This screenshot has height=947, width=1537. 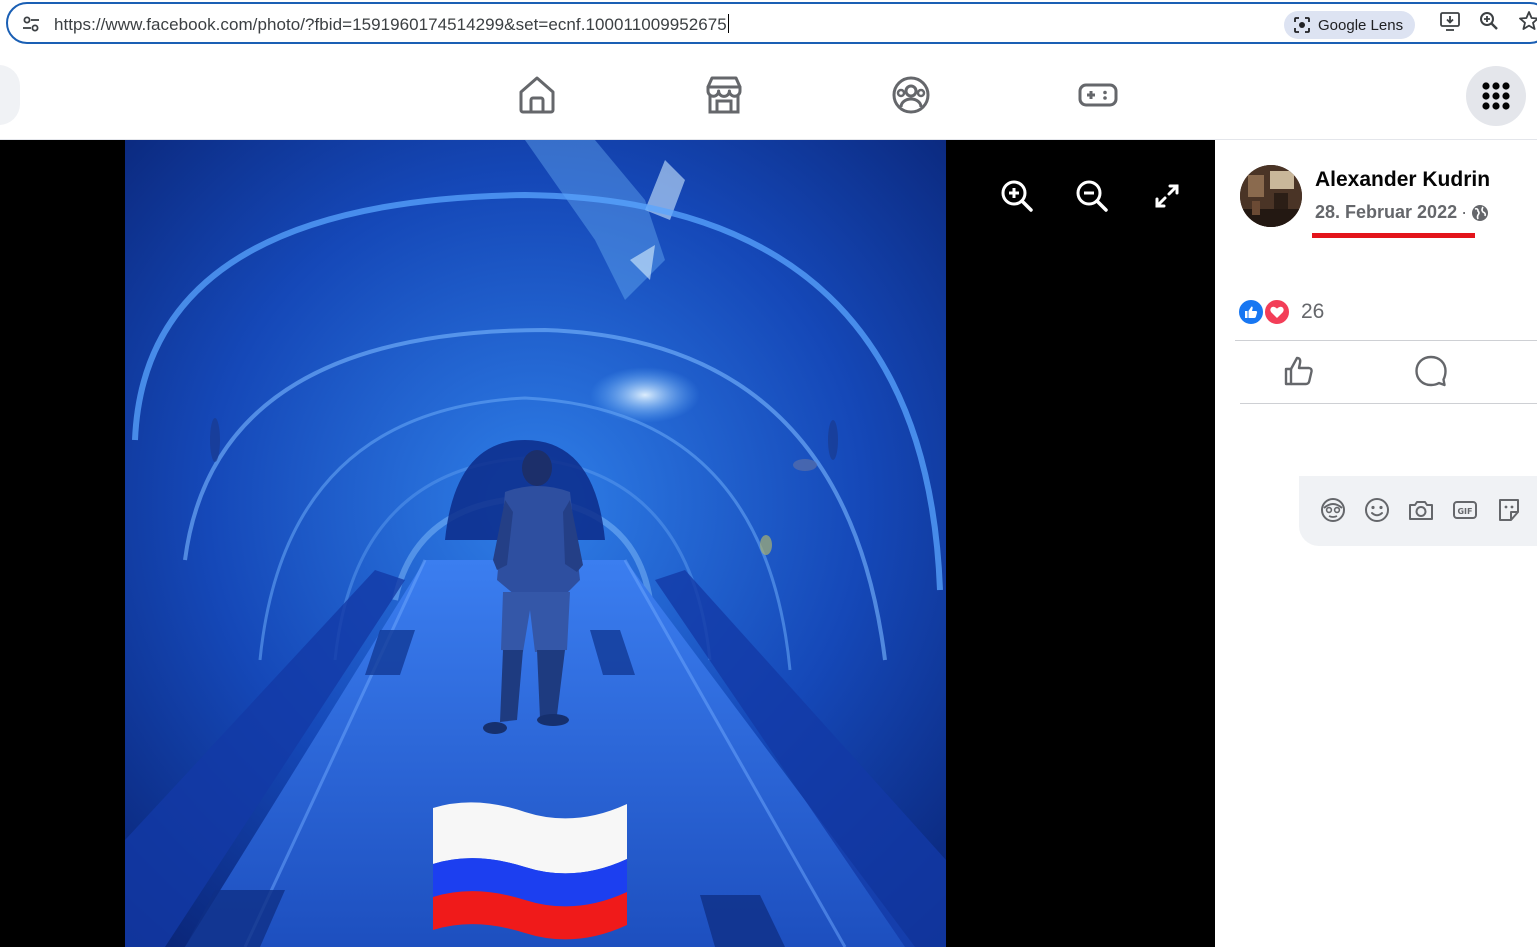 What do you see at coordinates (768, 95) in the screenshot?
I see `facebook-top-nav` at bounding box center [768, 95].